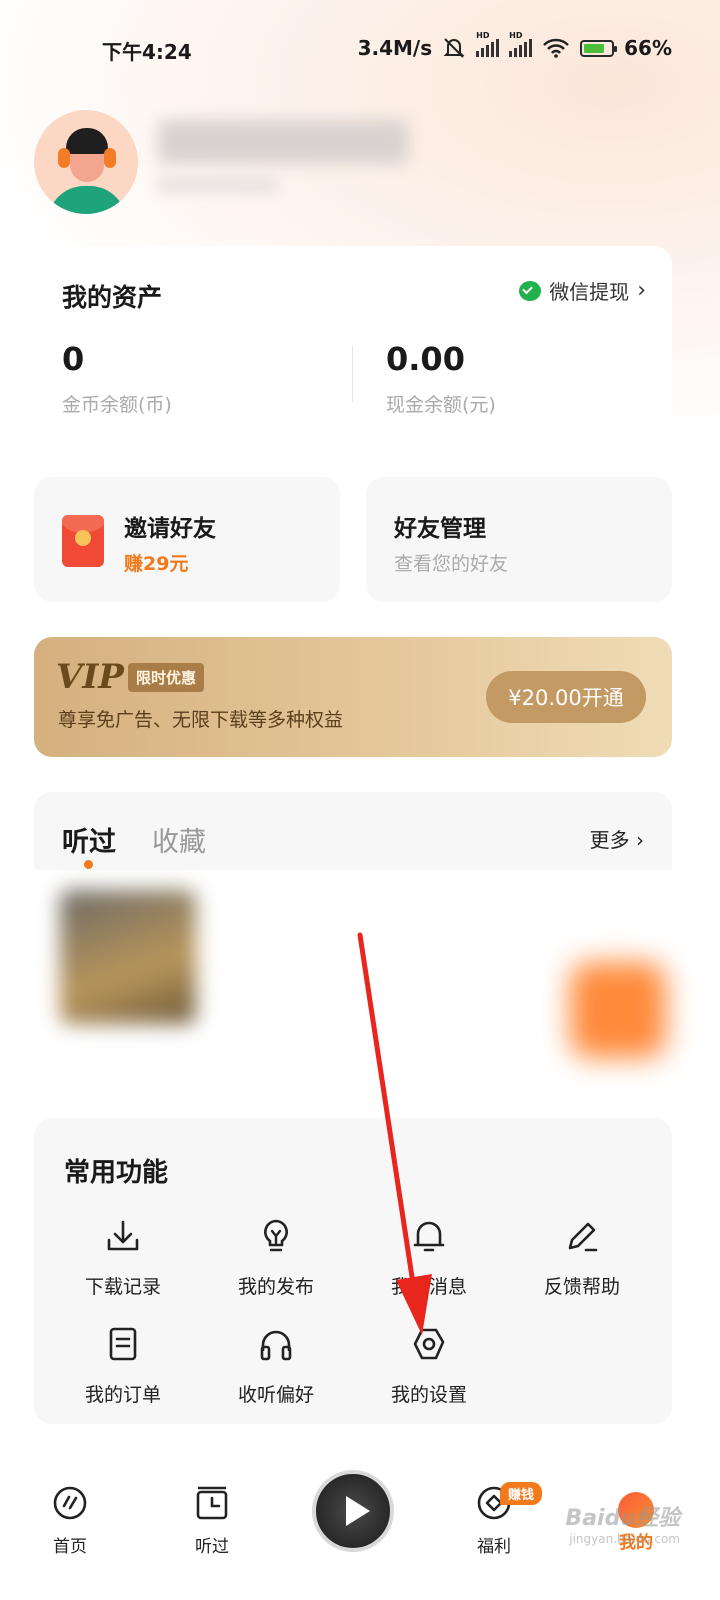 This screenshot has width=720, height=1600. I want to click on nav-listened-label: 听过, so click(212, 1547).